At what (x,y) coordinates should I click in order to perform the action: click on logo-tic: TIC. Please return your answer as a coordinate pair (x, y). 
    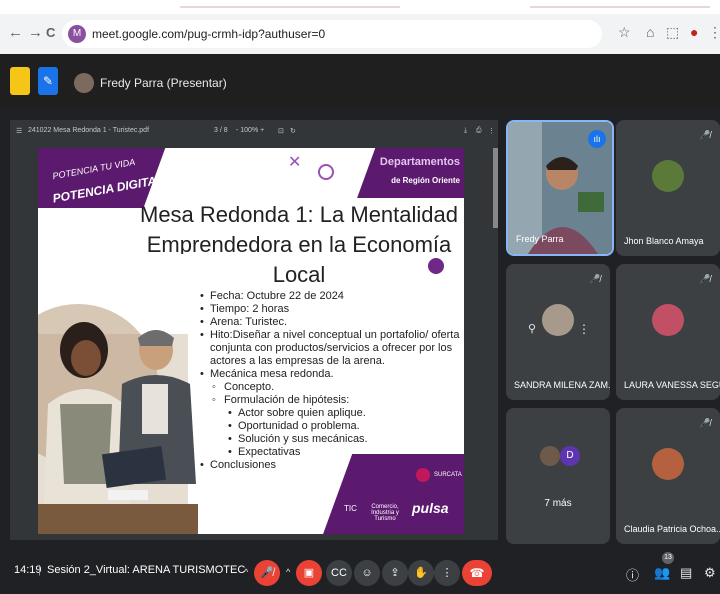
    Looking at the image, I should click on (350, 508).